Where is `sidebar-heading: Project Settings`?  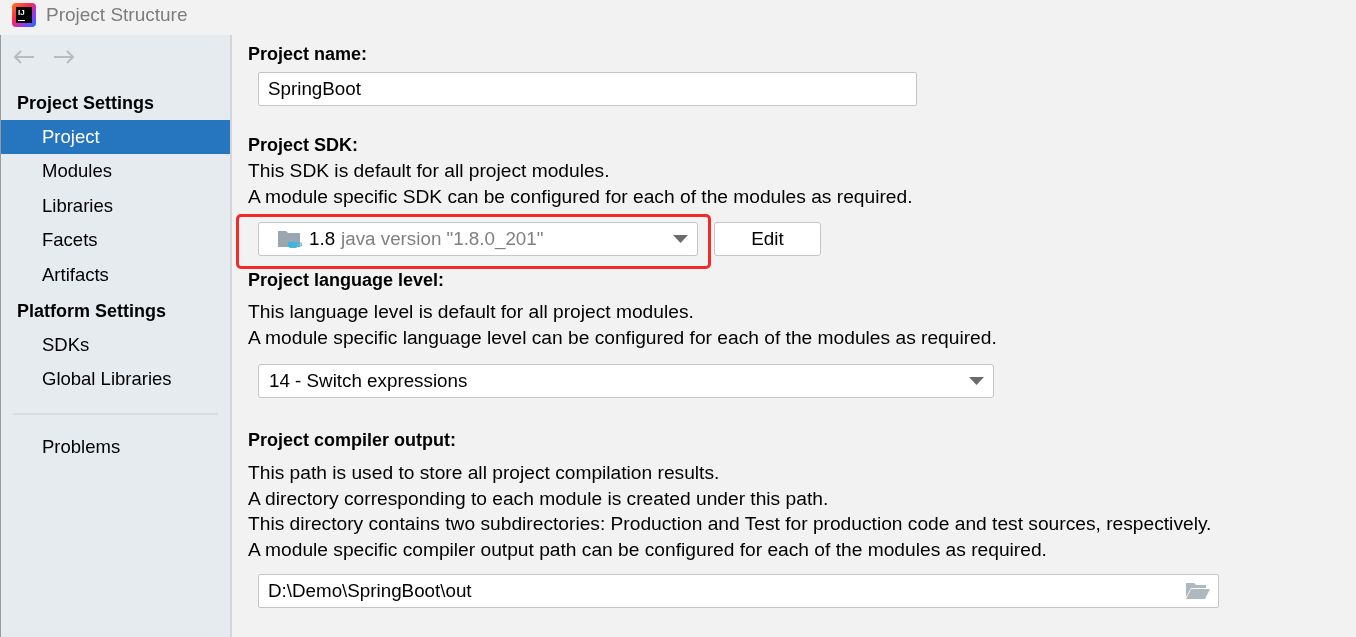
sidebar-heading: Project Settings is located at coordinates (86, 103).